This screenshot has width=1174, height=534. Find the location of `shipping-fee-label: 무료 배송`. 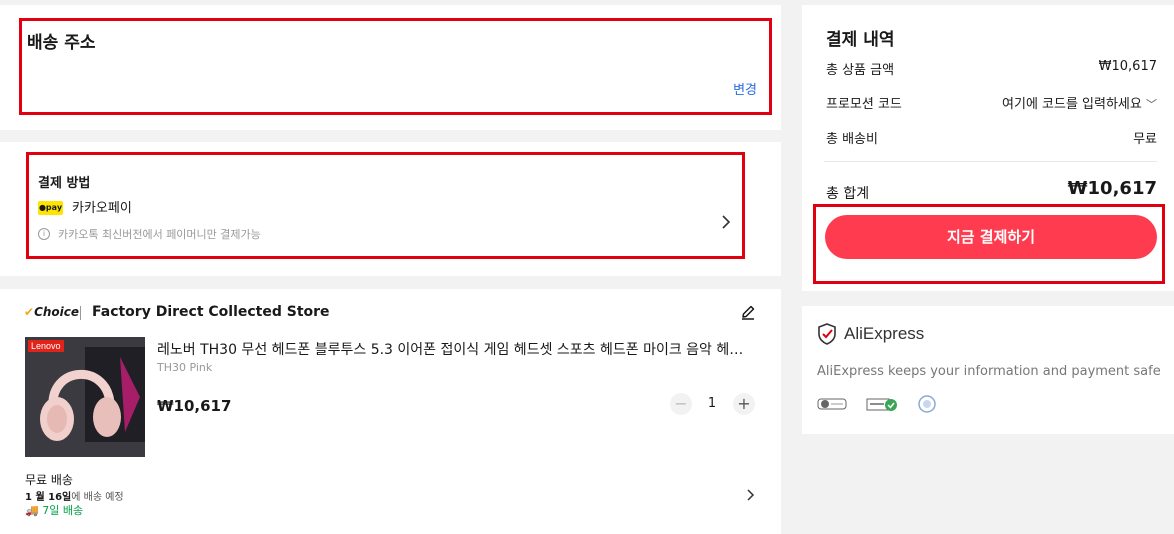

shipping-fee-label: 무료 배송 is located at coordinates (49, 480).